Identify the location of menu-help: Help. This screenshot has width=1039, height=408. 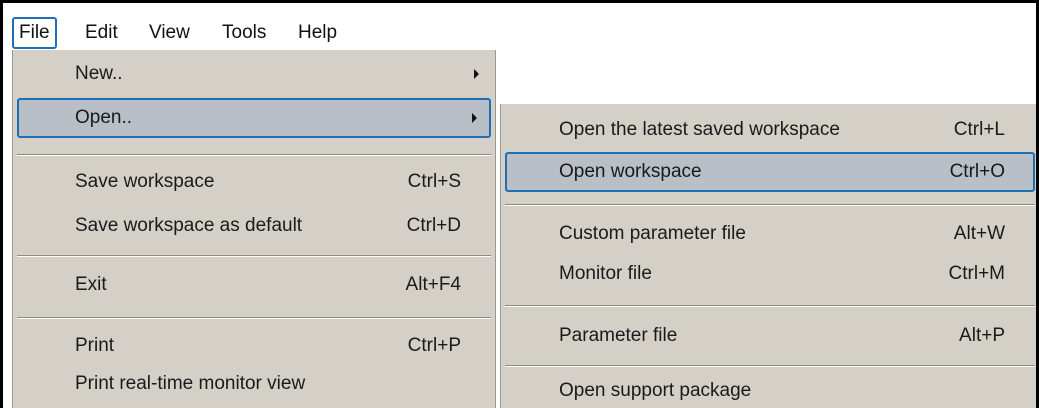
(317, 33).